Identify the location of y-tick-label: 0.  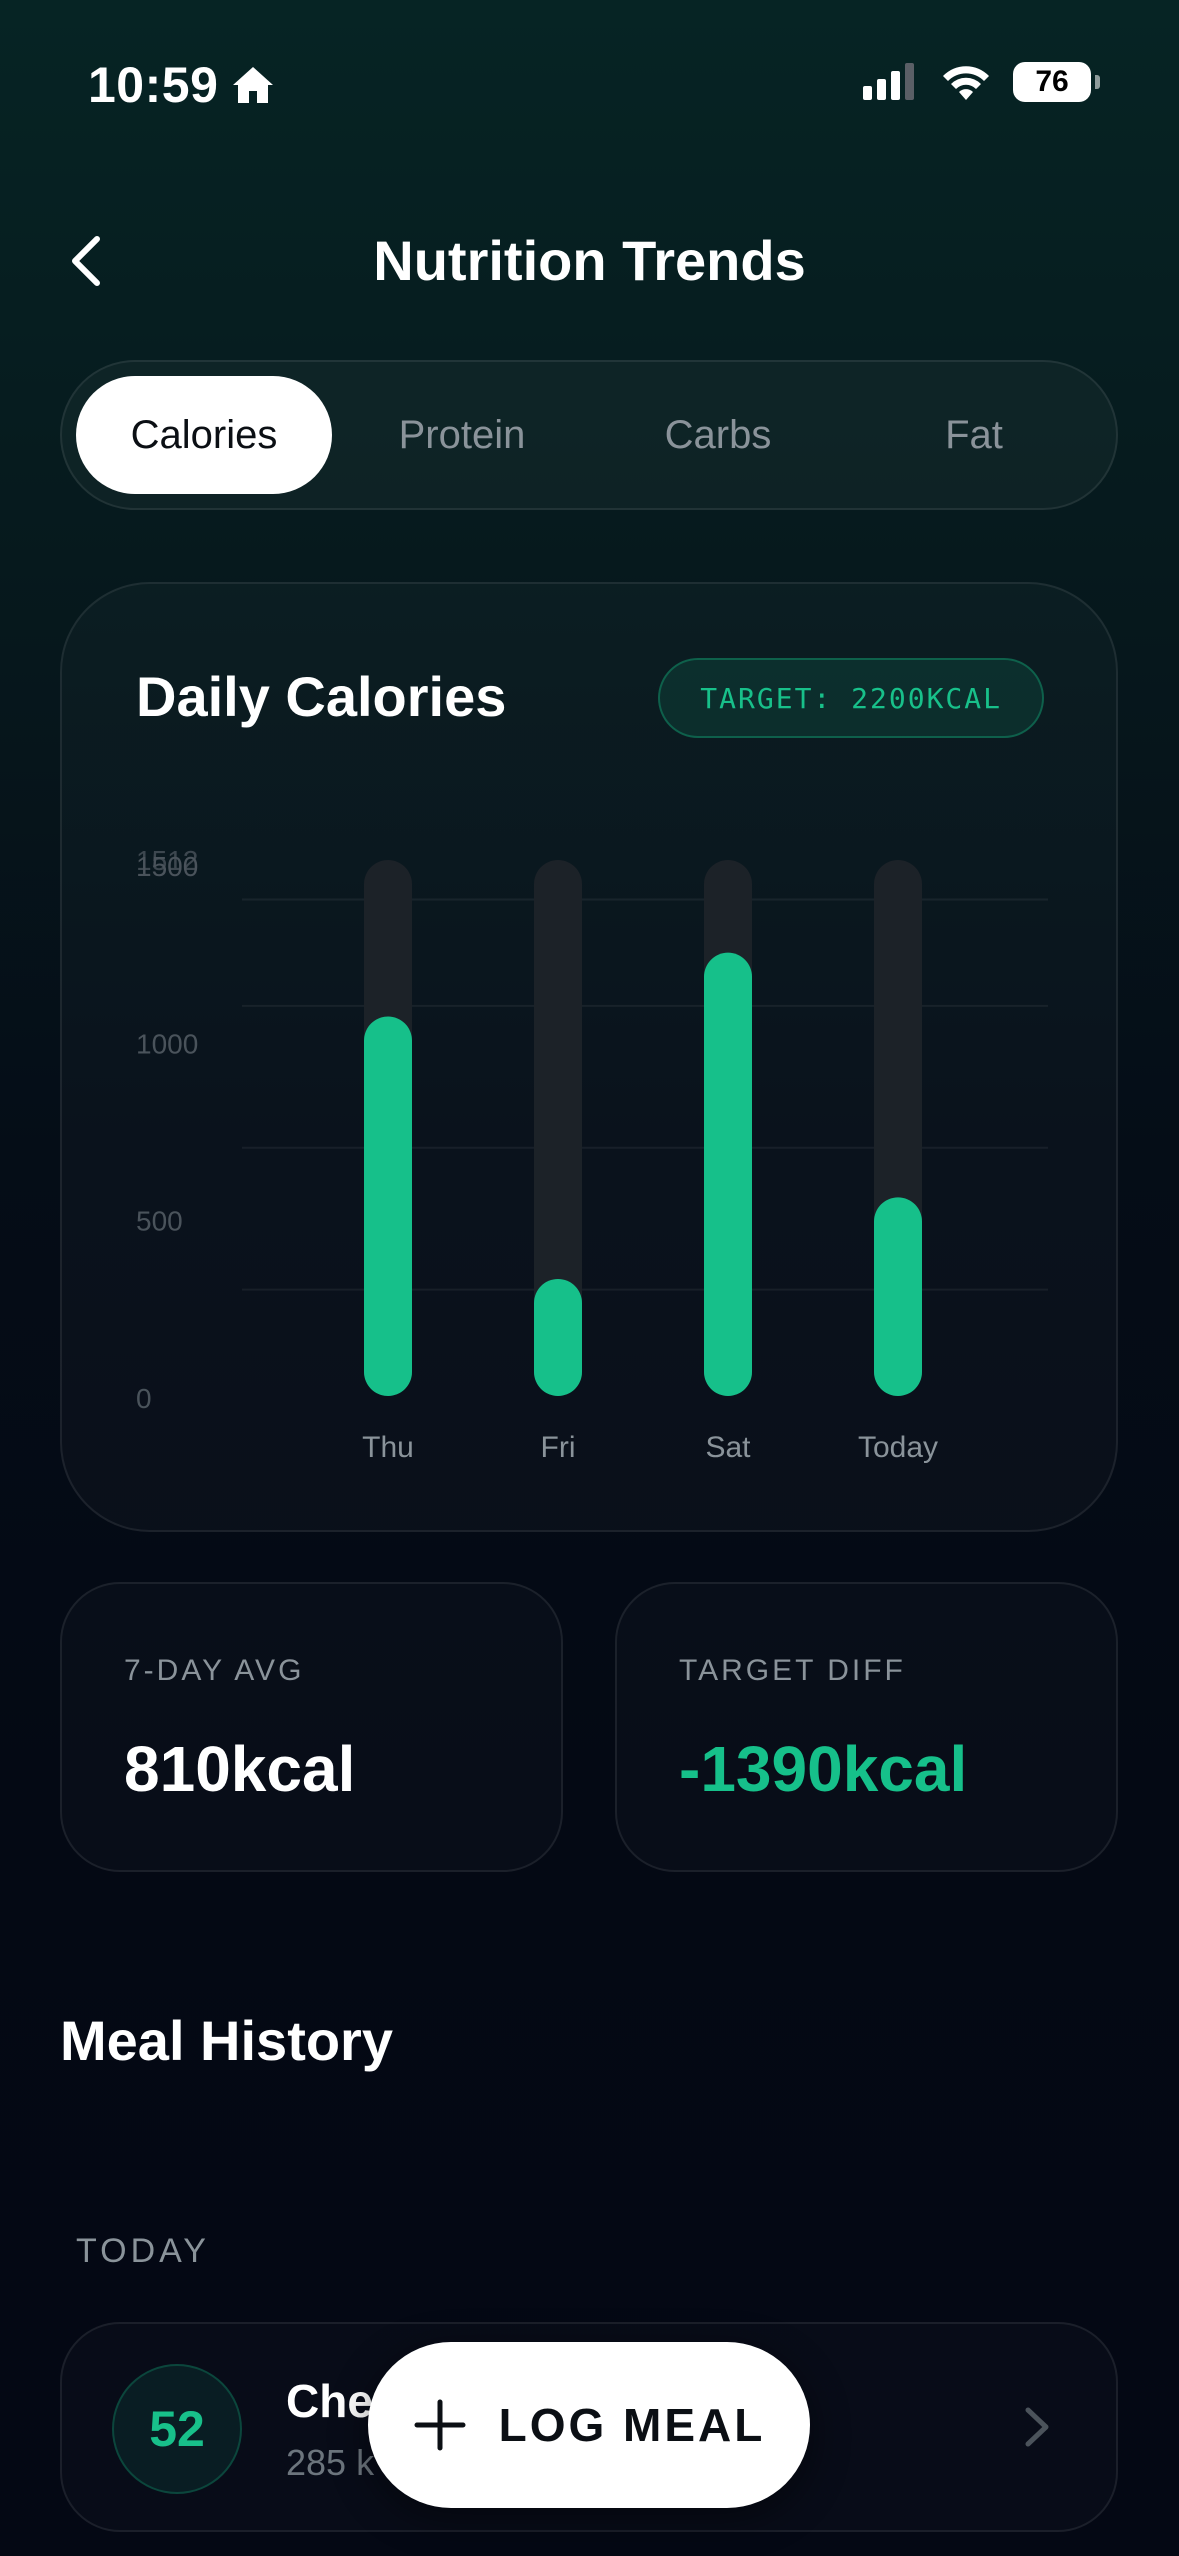
(144, 1398).